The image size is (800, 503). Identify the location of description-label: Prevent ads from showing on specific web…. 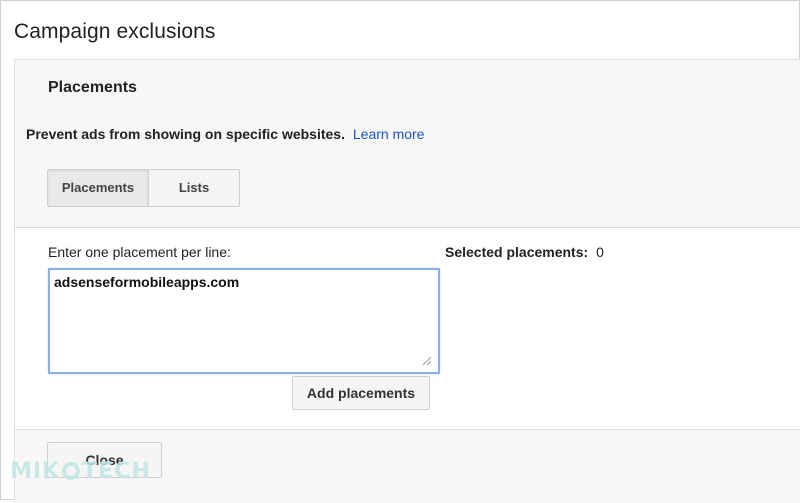
(185, 134).